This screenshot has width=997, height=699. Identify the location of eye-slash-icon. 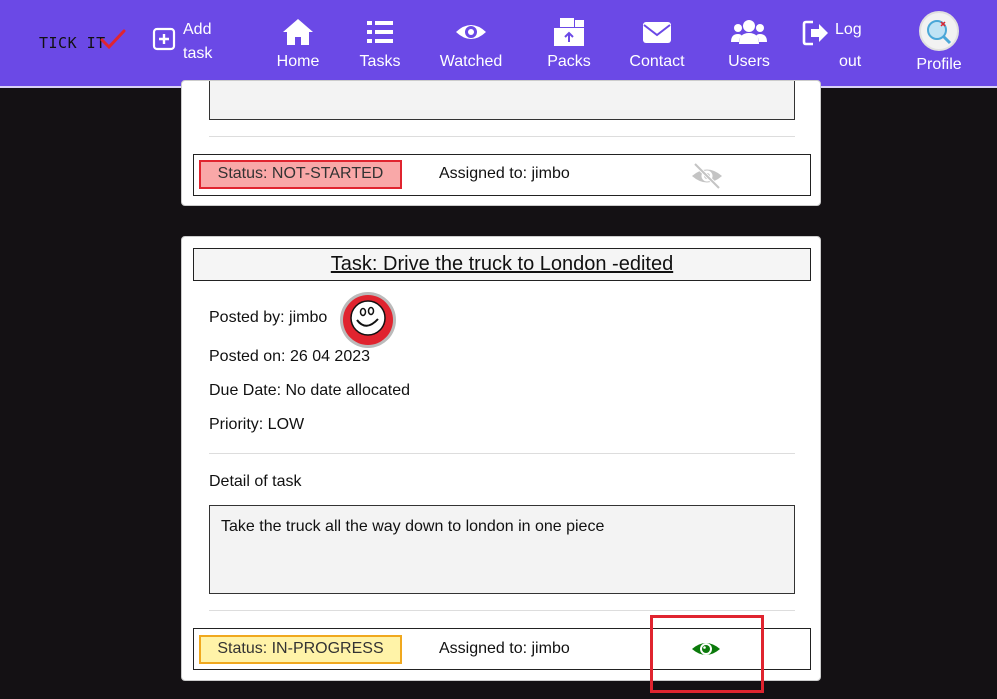
(707, 176).